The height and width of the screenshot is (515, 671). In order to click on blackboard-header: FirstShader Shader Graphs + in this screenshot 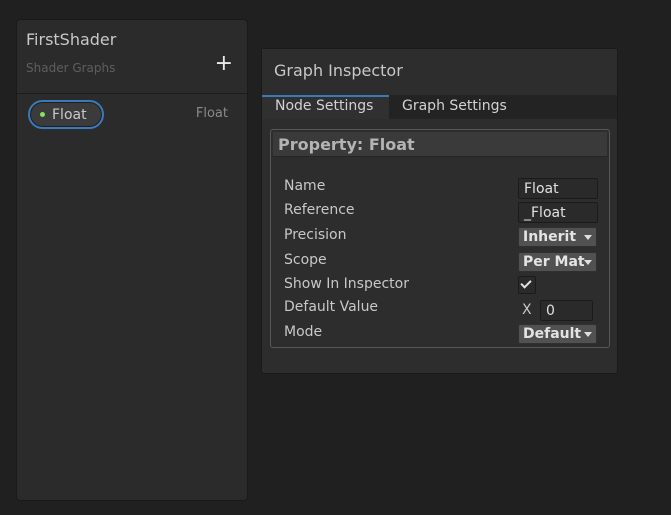, I will do `click(132, 57)`.